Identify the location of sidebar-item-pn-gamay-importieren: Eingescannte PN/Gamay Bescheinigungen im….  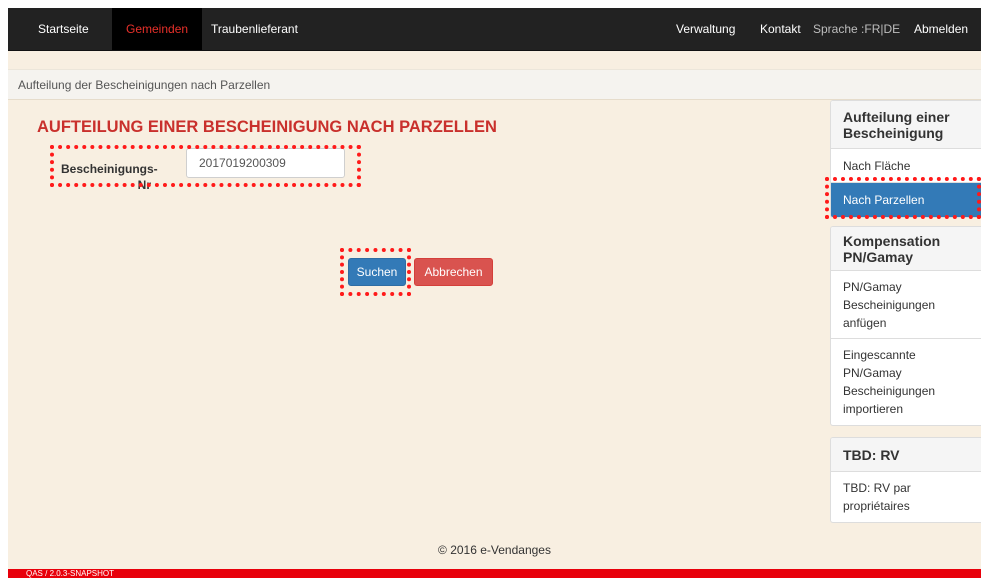
(906, 382).